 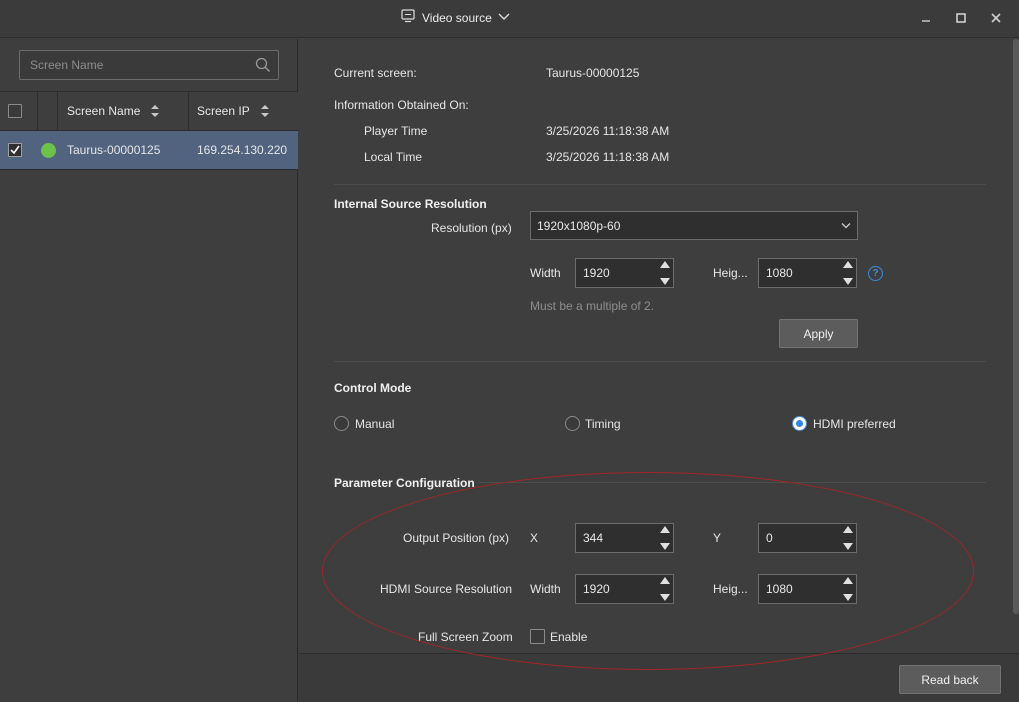 I want to click on search-input, so click(x=135, y=65).